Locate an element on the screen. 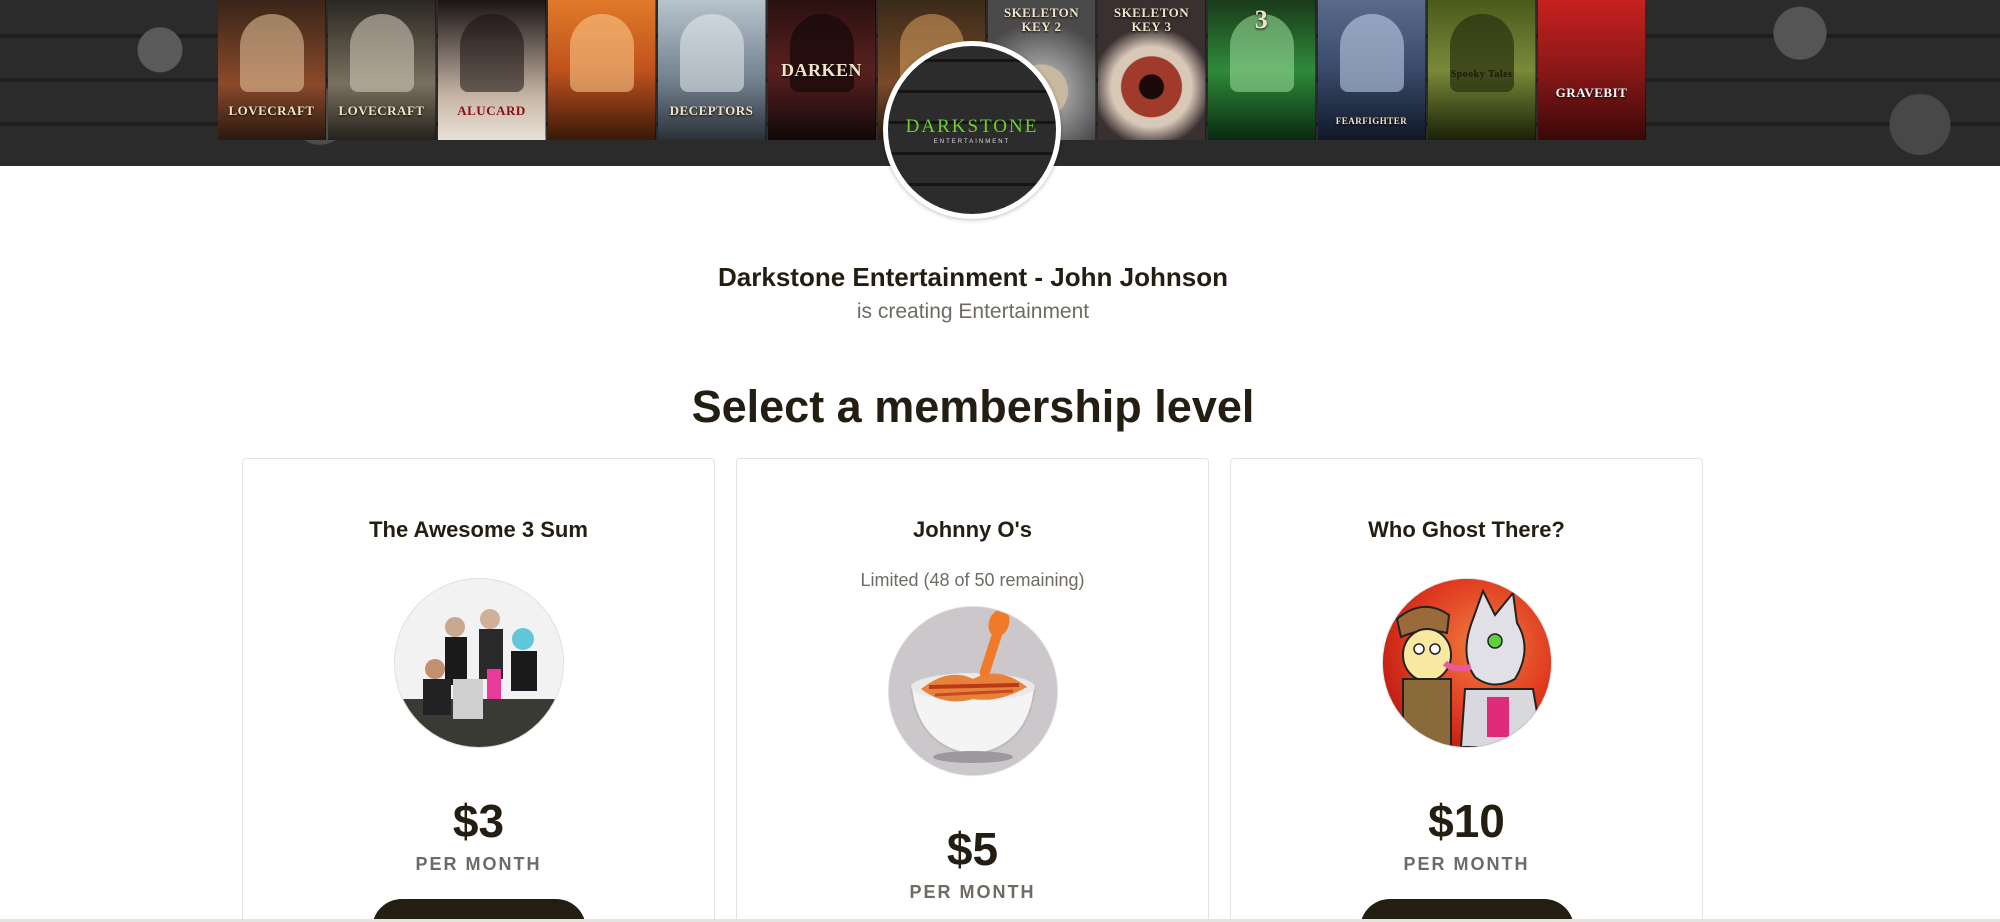 The width and height of the screenshot is (2000, 922). poster-title: GRAVEBIT is located at coordinates (1591, 93).